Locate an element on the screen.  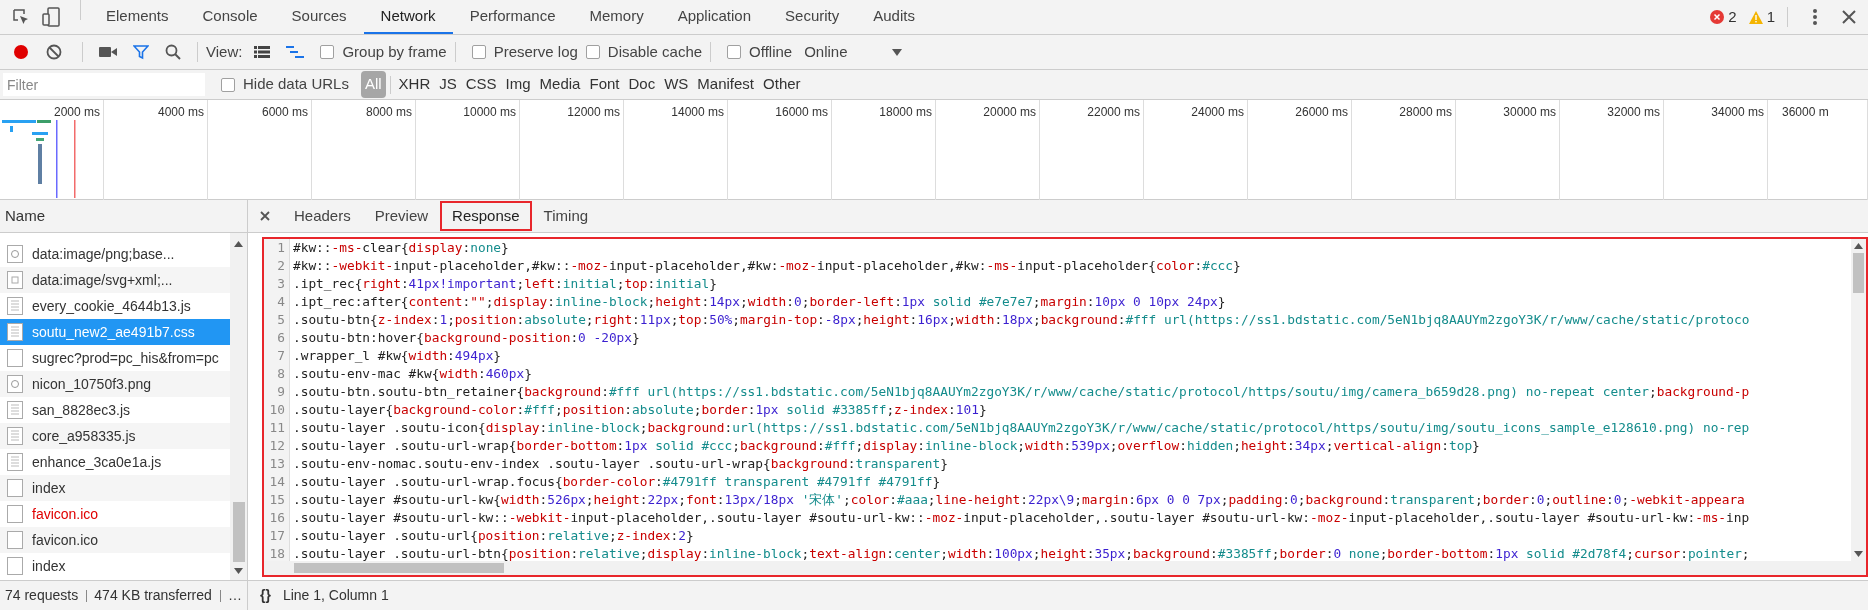
time-tick-label: 16000 ms is located at coordinates (801, 112).